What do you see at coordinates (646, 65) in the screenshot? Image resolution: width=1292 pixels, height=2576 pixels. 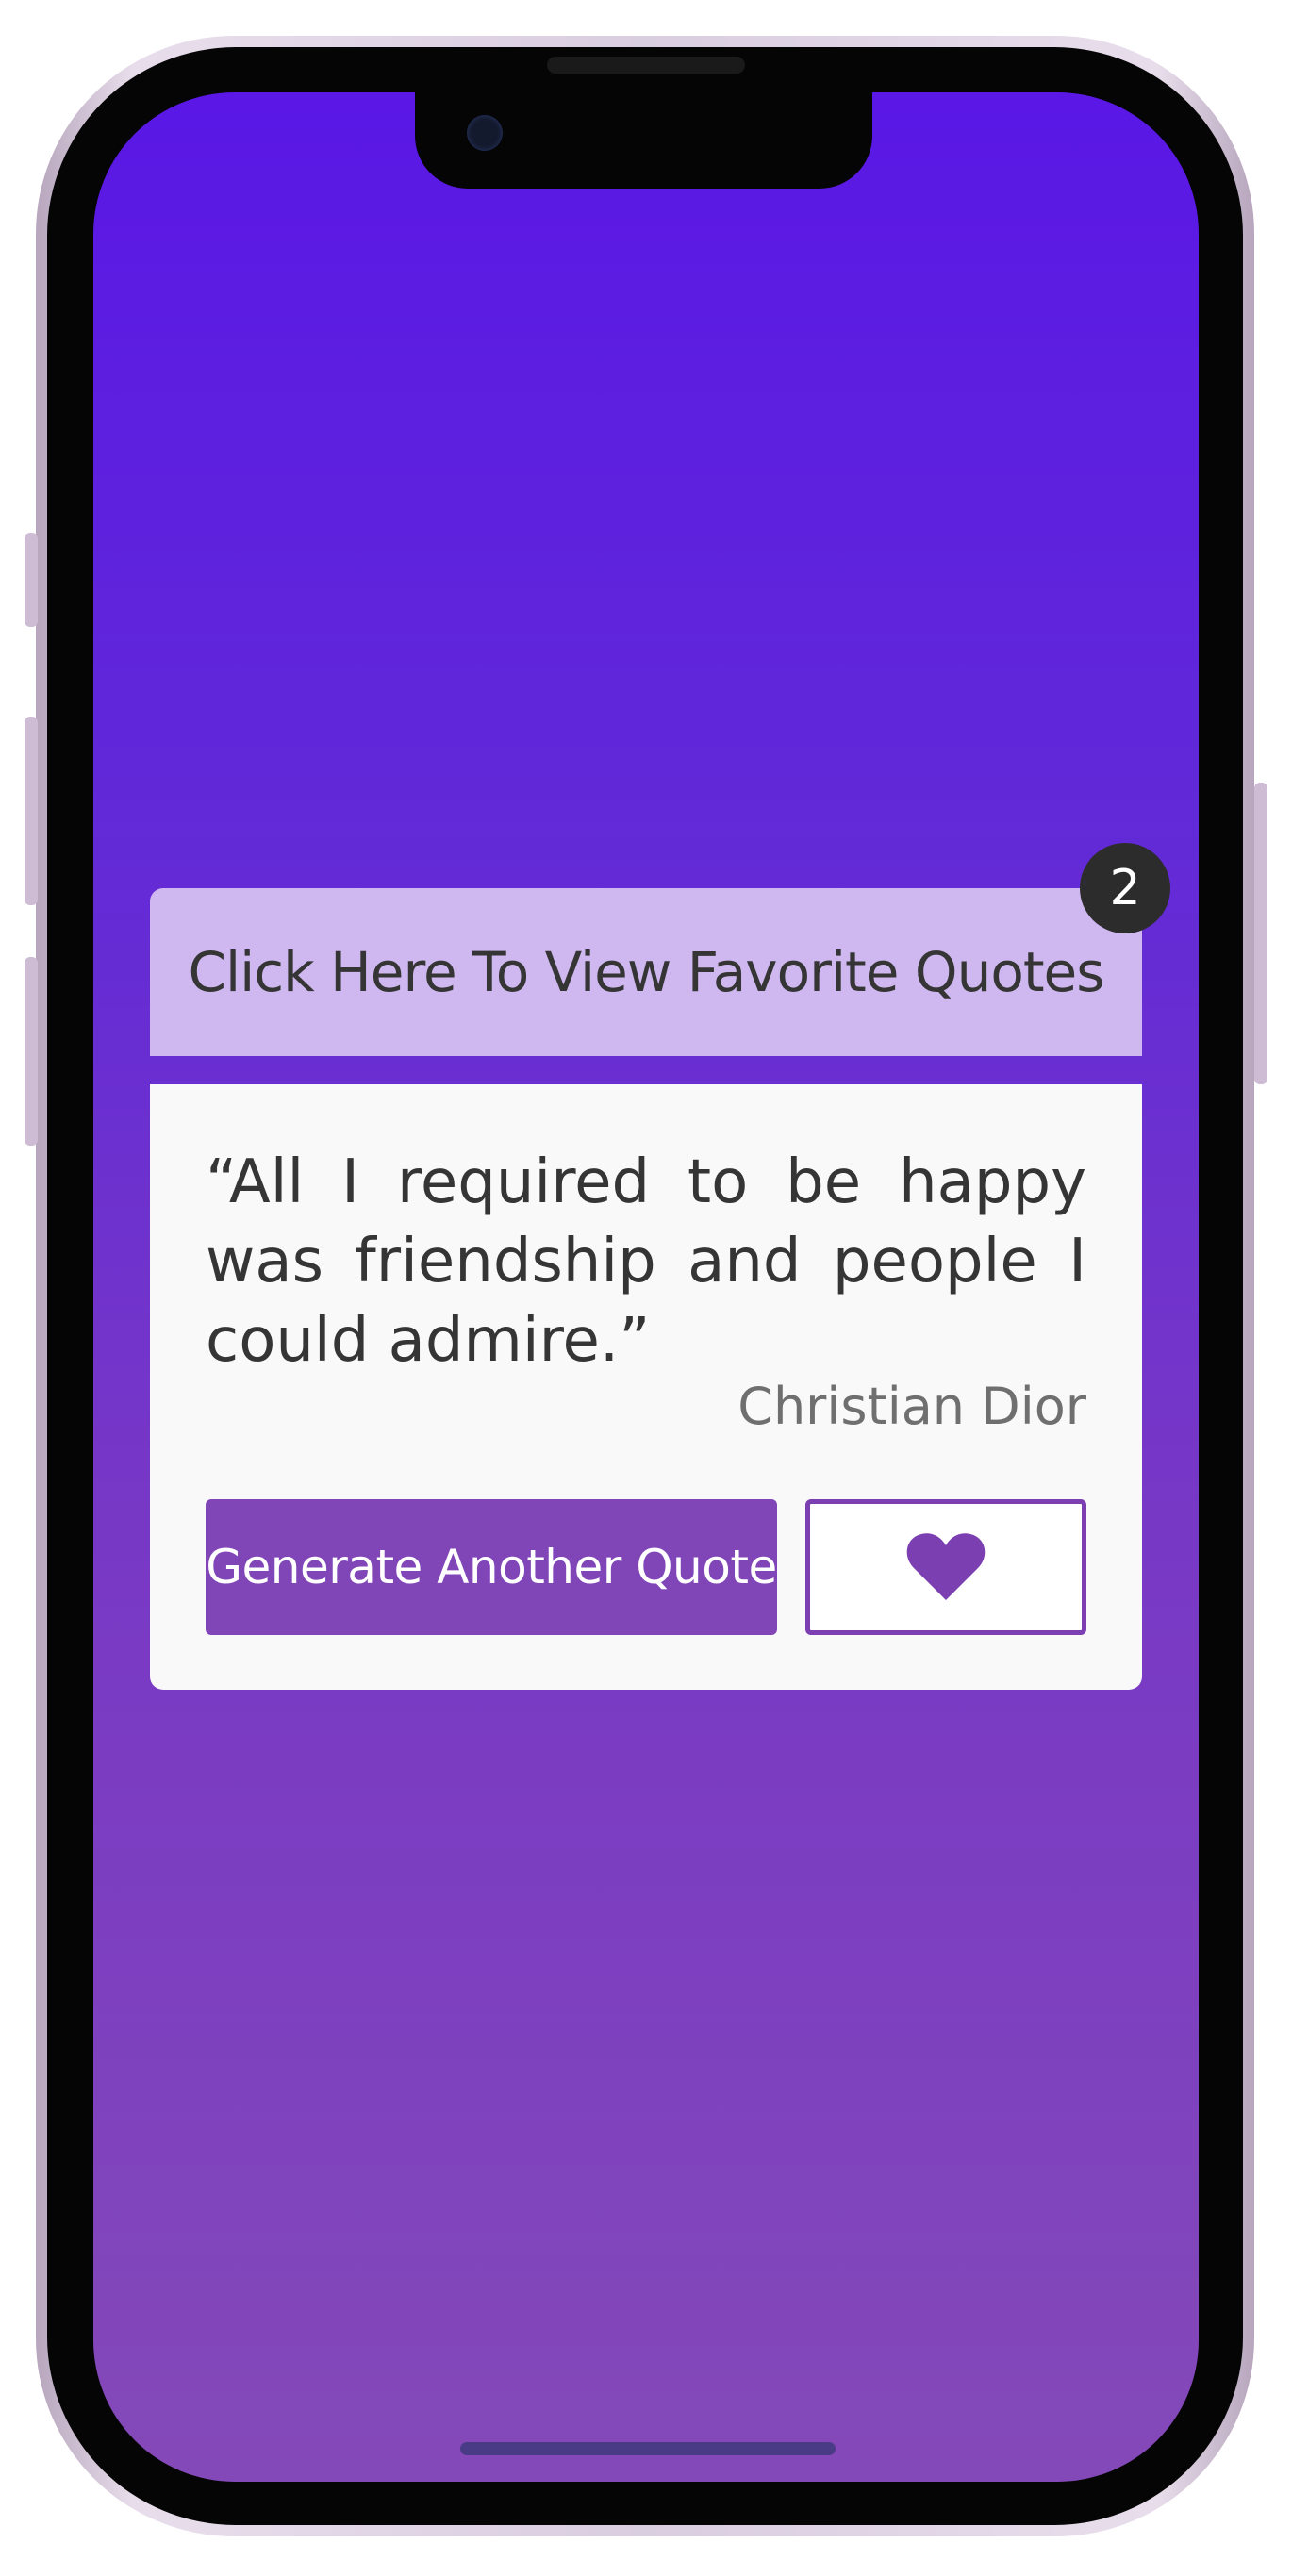 I see `speaker-grille` at bounding box center [646, 65].